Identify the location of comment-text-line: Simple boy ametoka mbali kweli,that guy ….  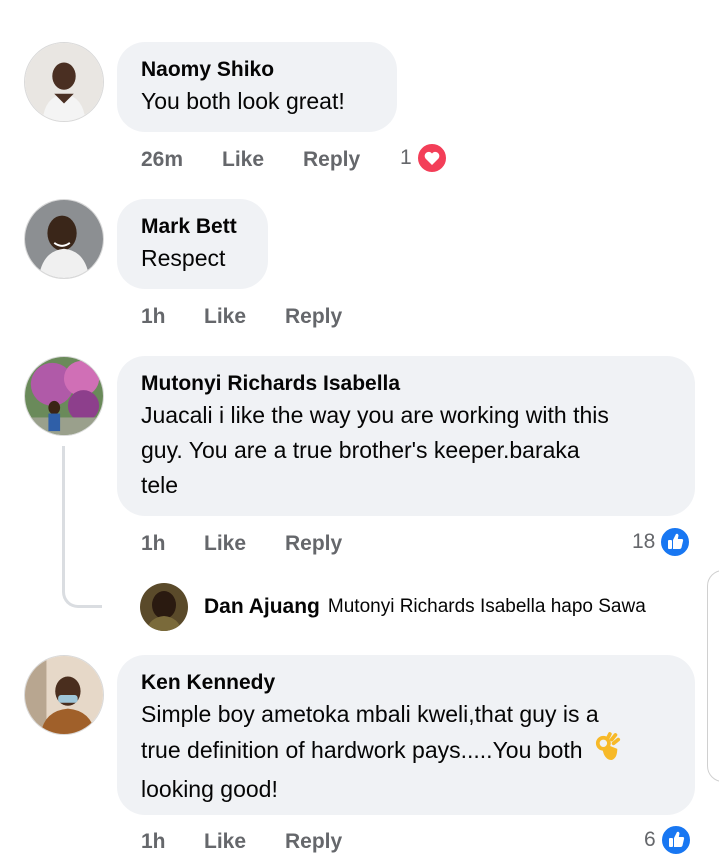
(370, 714).